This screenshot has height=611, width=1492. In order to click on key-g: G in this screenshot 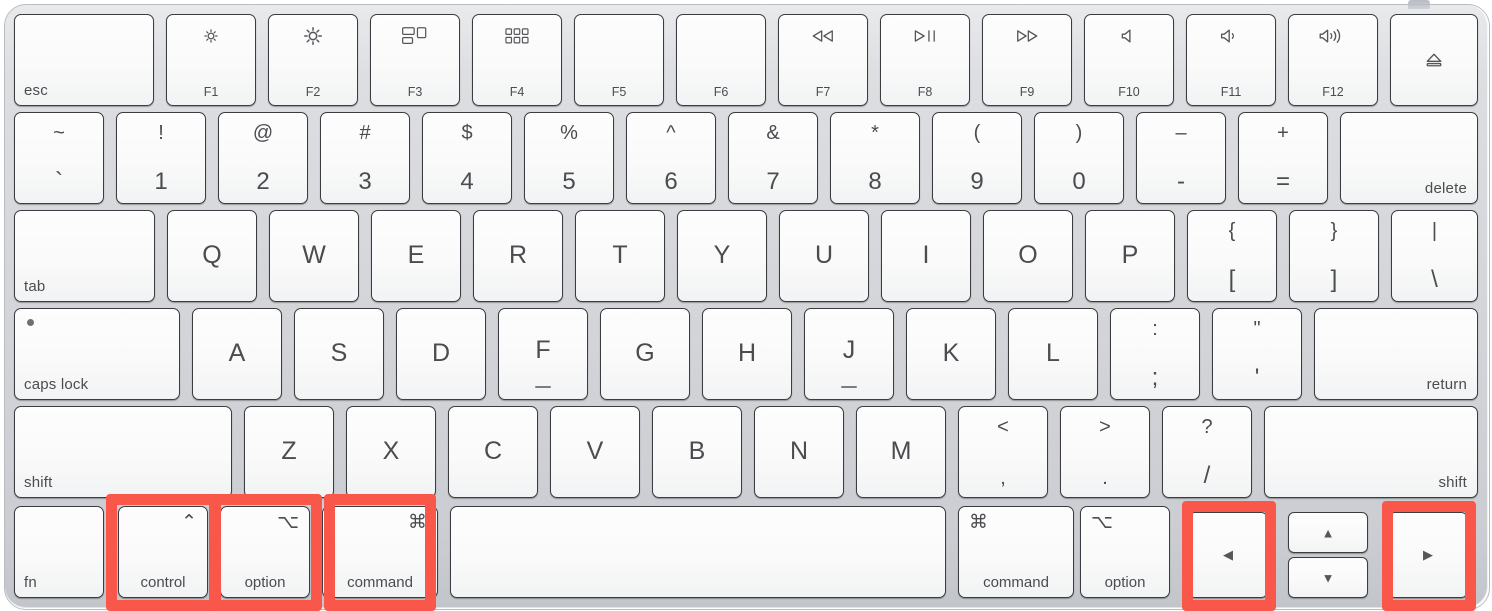, I will do `click(645, 354)`.